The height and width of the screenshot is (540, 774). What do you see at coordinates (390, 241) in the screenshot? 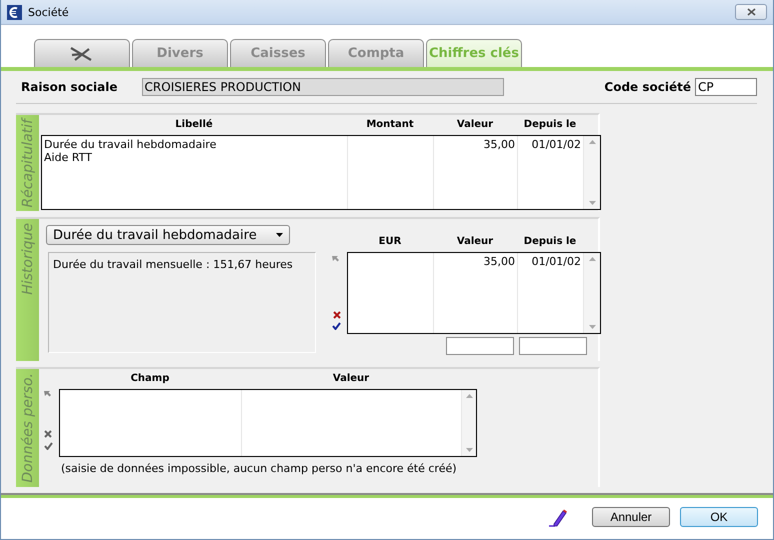
I see `column-header: EUR` at bounding box center [390, 241].